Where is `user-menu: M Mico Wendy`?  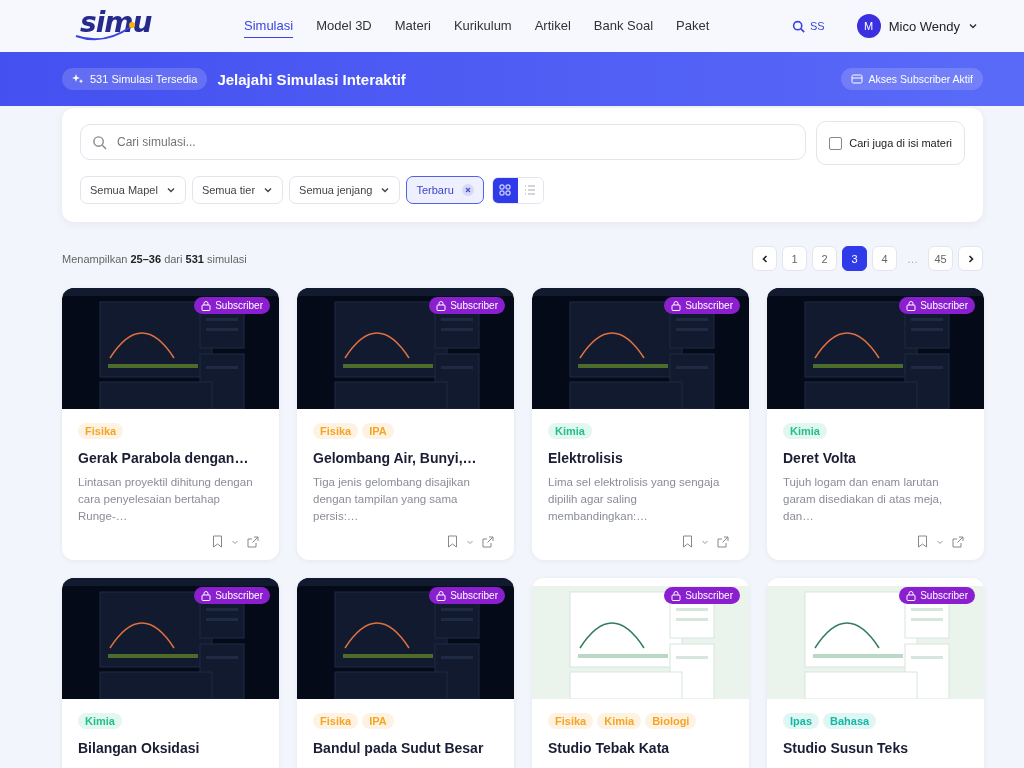
user-menu: M Mico Wendy is located at coordinates (917, 26).